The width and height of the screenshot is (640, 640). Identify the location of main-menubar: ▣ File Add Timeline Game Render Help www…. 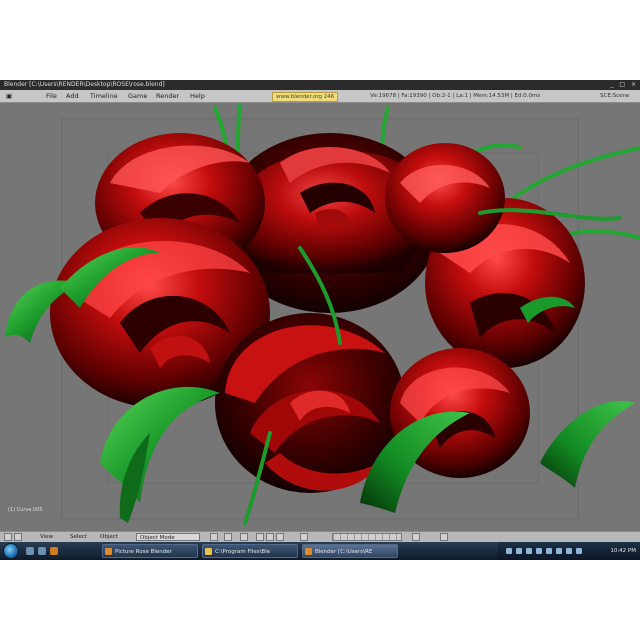
(320, 96).